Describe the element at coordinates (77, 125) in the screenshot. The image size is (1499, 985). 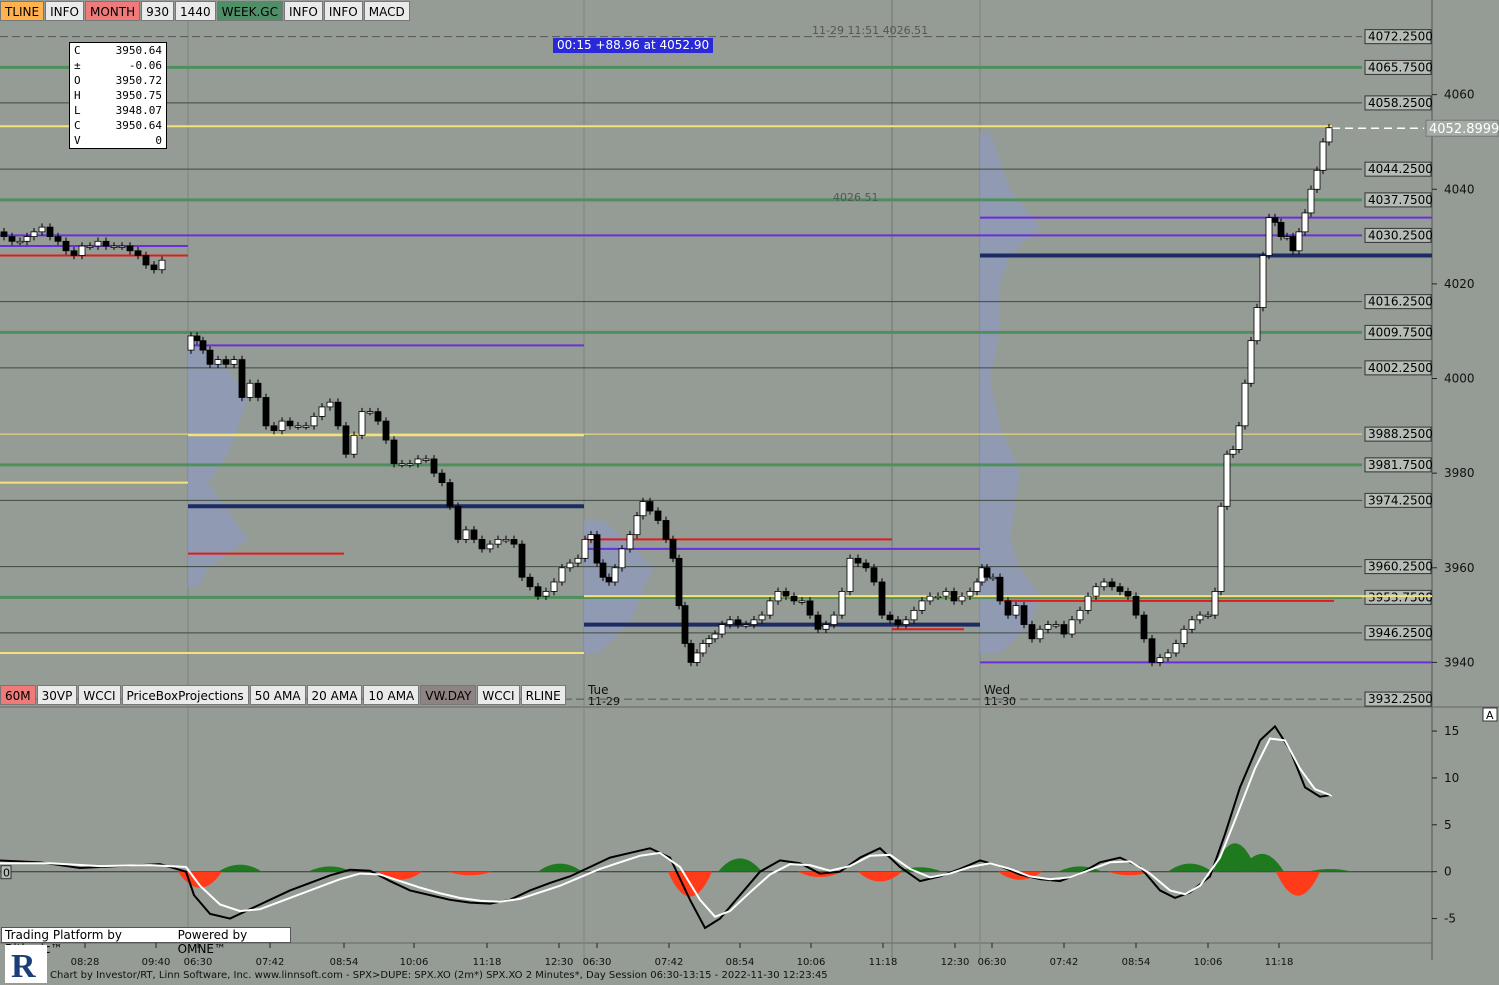
I see `ohlc-key: C` at that location.